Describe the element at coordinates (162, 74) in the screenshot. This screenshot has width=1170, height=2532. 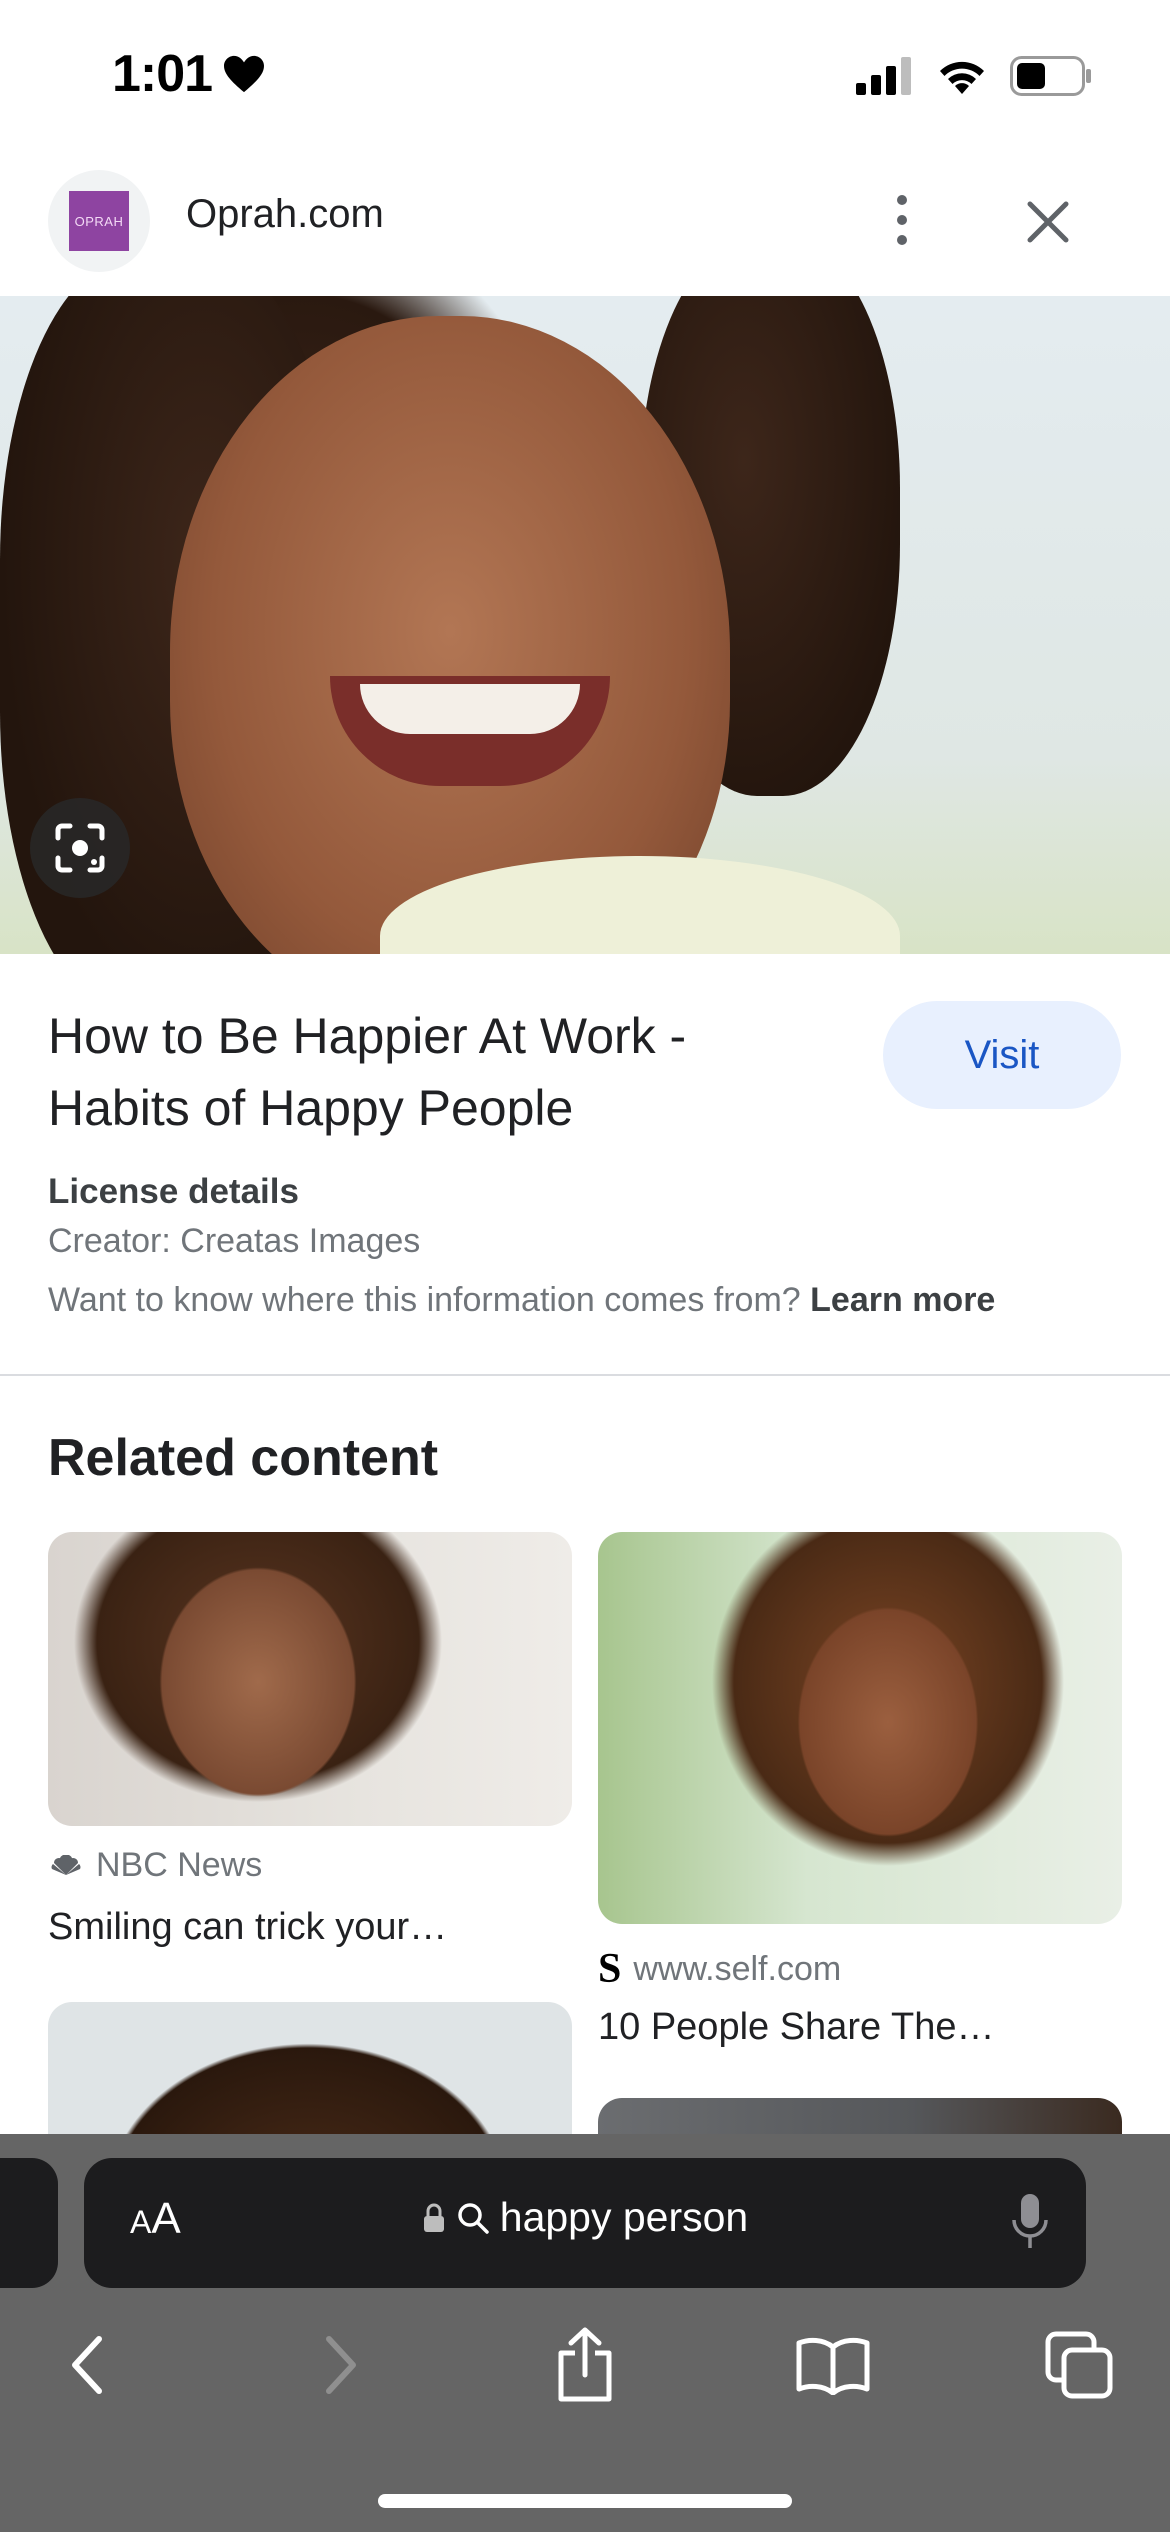
I see `clock-text: 1:01` at that location.